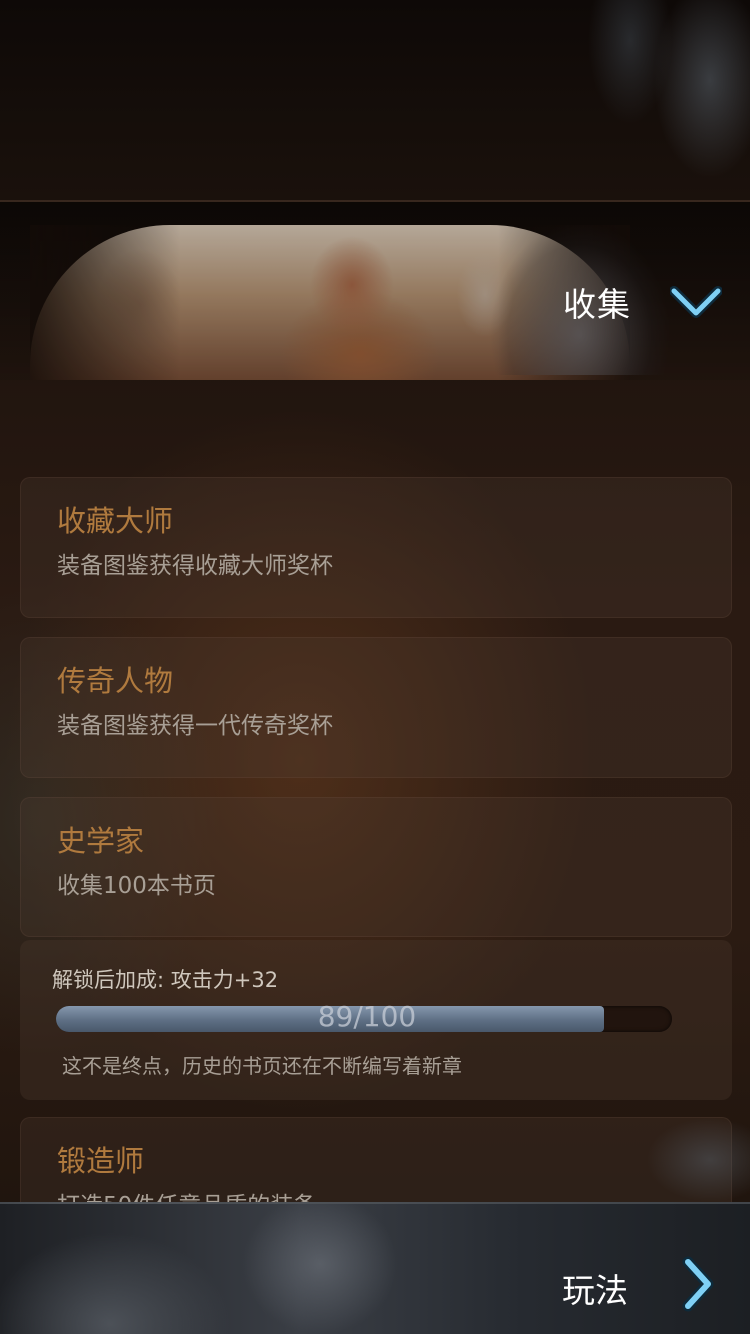  Describe the element at coordinates (165, 980) in the screenshot. I see `bonus-text: 解锁后加成: 攻击力+32` at that location.